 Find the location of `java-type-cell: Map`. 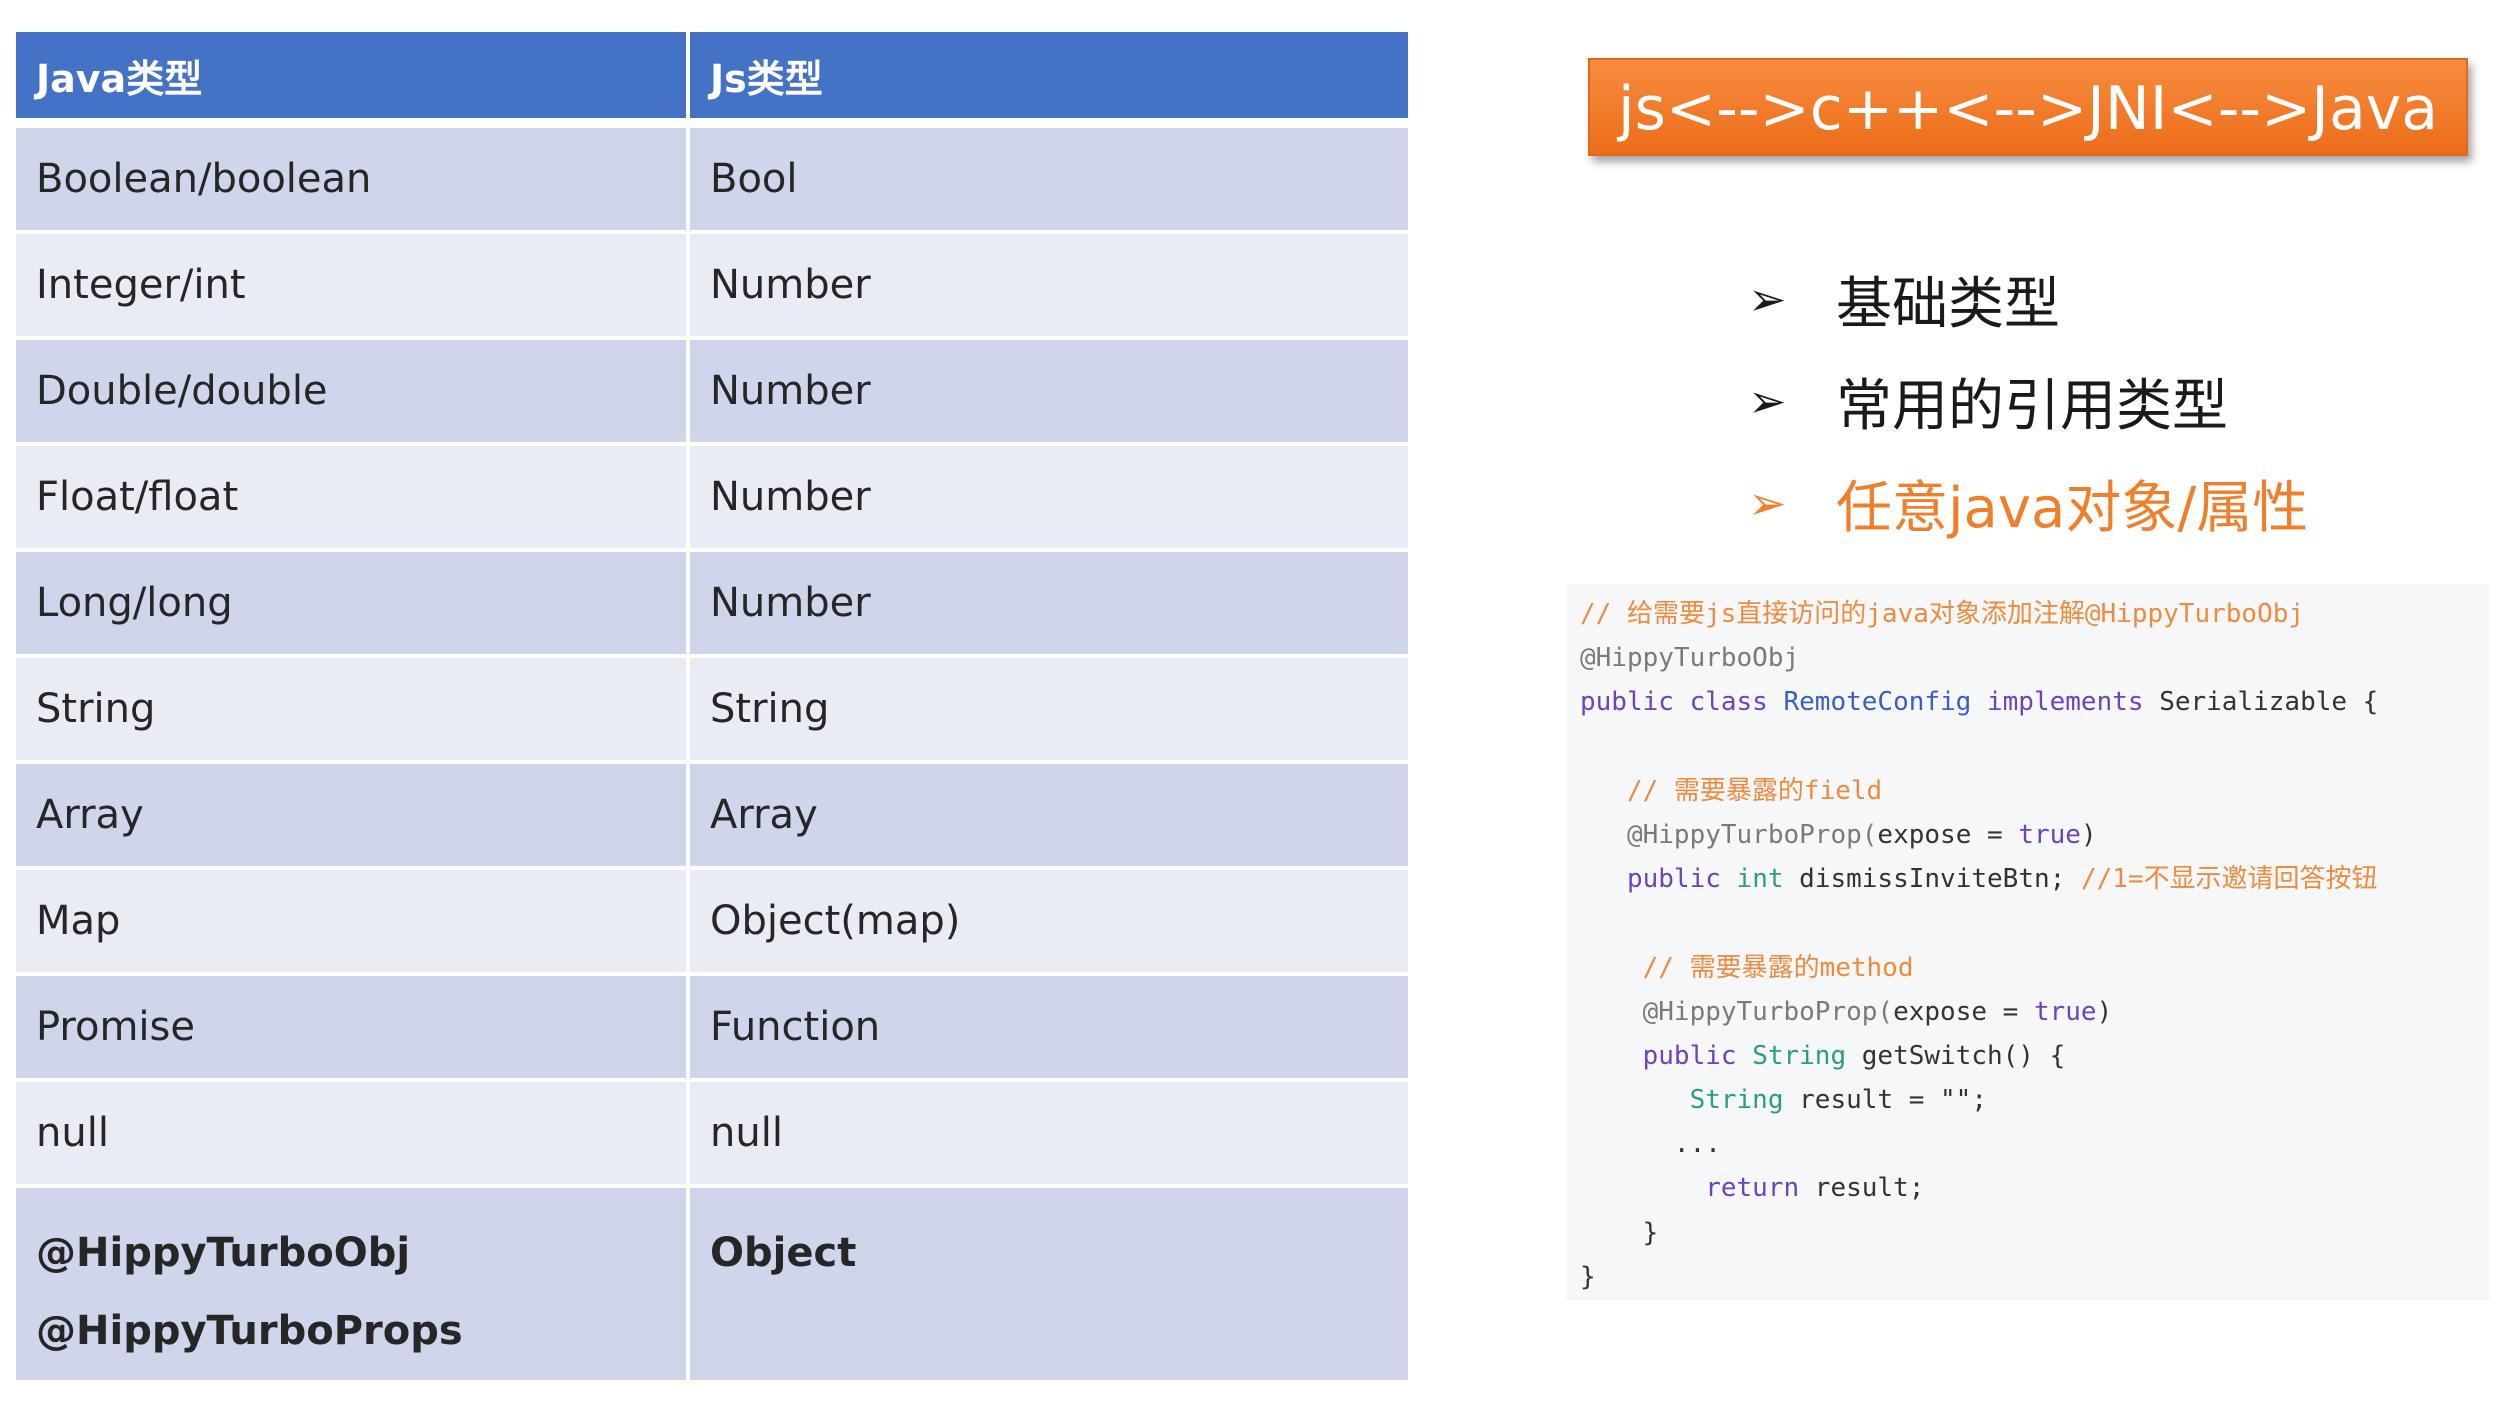

java-type-cell: Map is located at coordinates (353, 923).